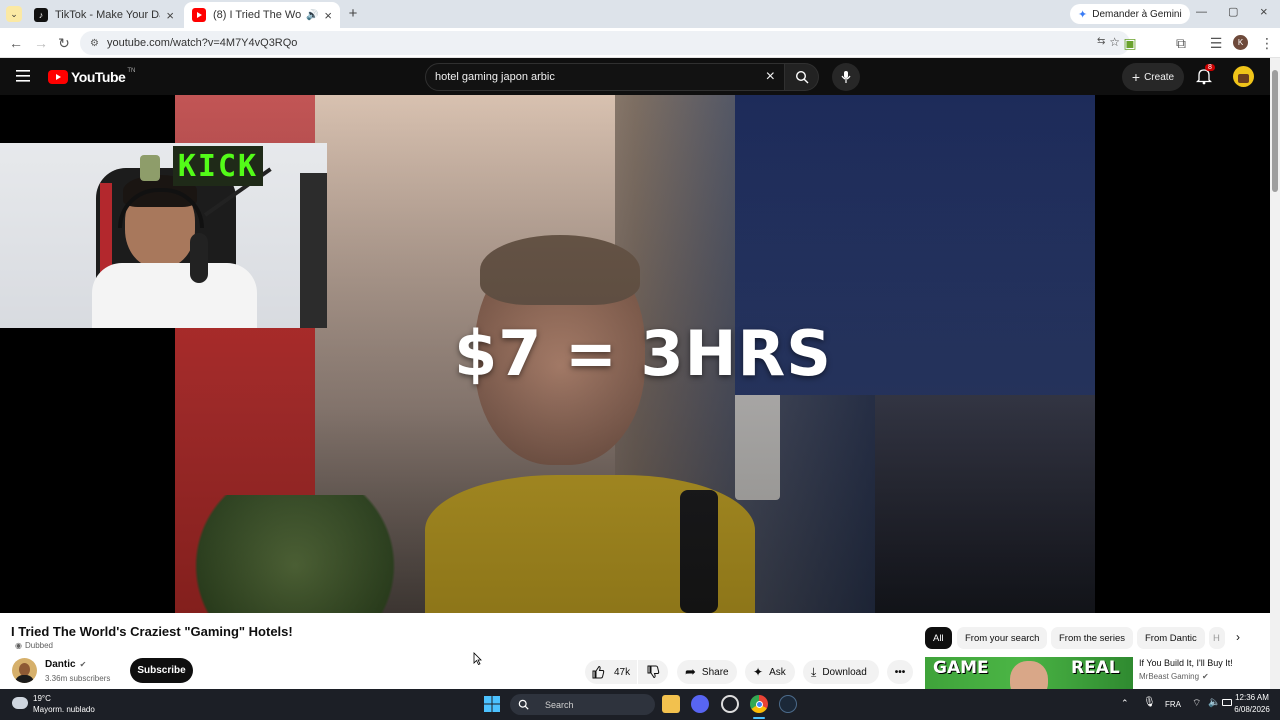 The width and height of the screenshot is (1280, 720). I want to click on voice-search-button, so click(846, 77).